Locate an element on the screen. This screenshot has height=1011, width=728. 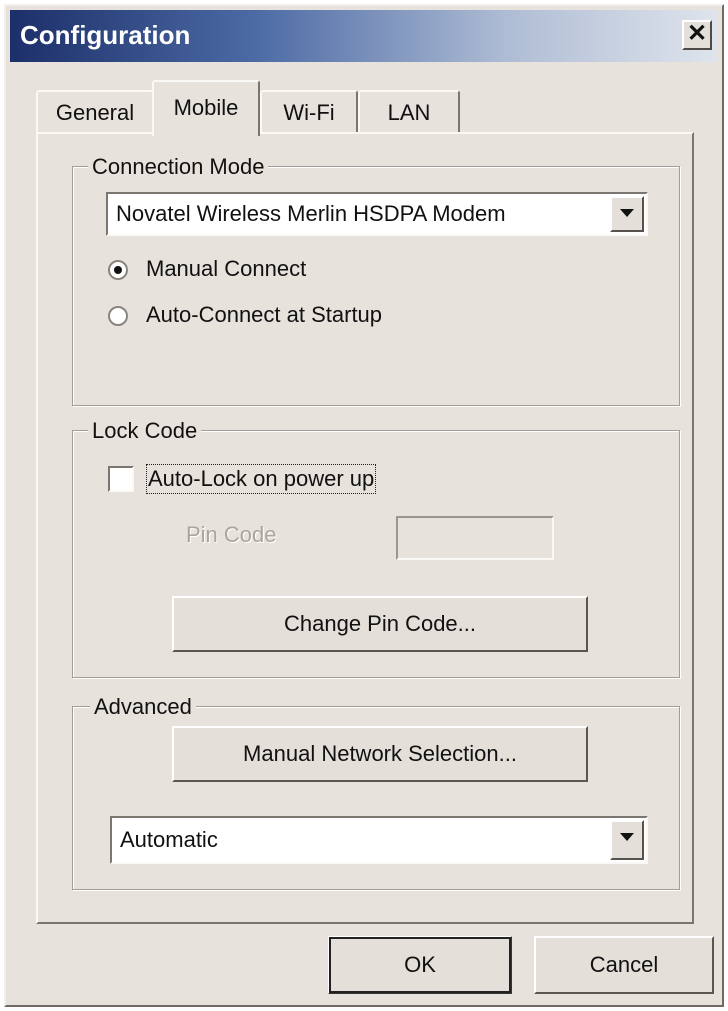
close-button: ✕ is located at coordinates (697, 35).